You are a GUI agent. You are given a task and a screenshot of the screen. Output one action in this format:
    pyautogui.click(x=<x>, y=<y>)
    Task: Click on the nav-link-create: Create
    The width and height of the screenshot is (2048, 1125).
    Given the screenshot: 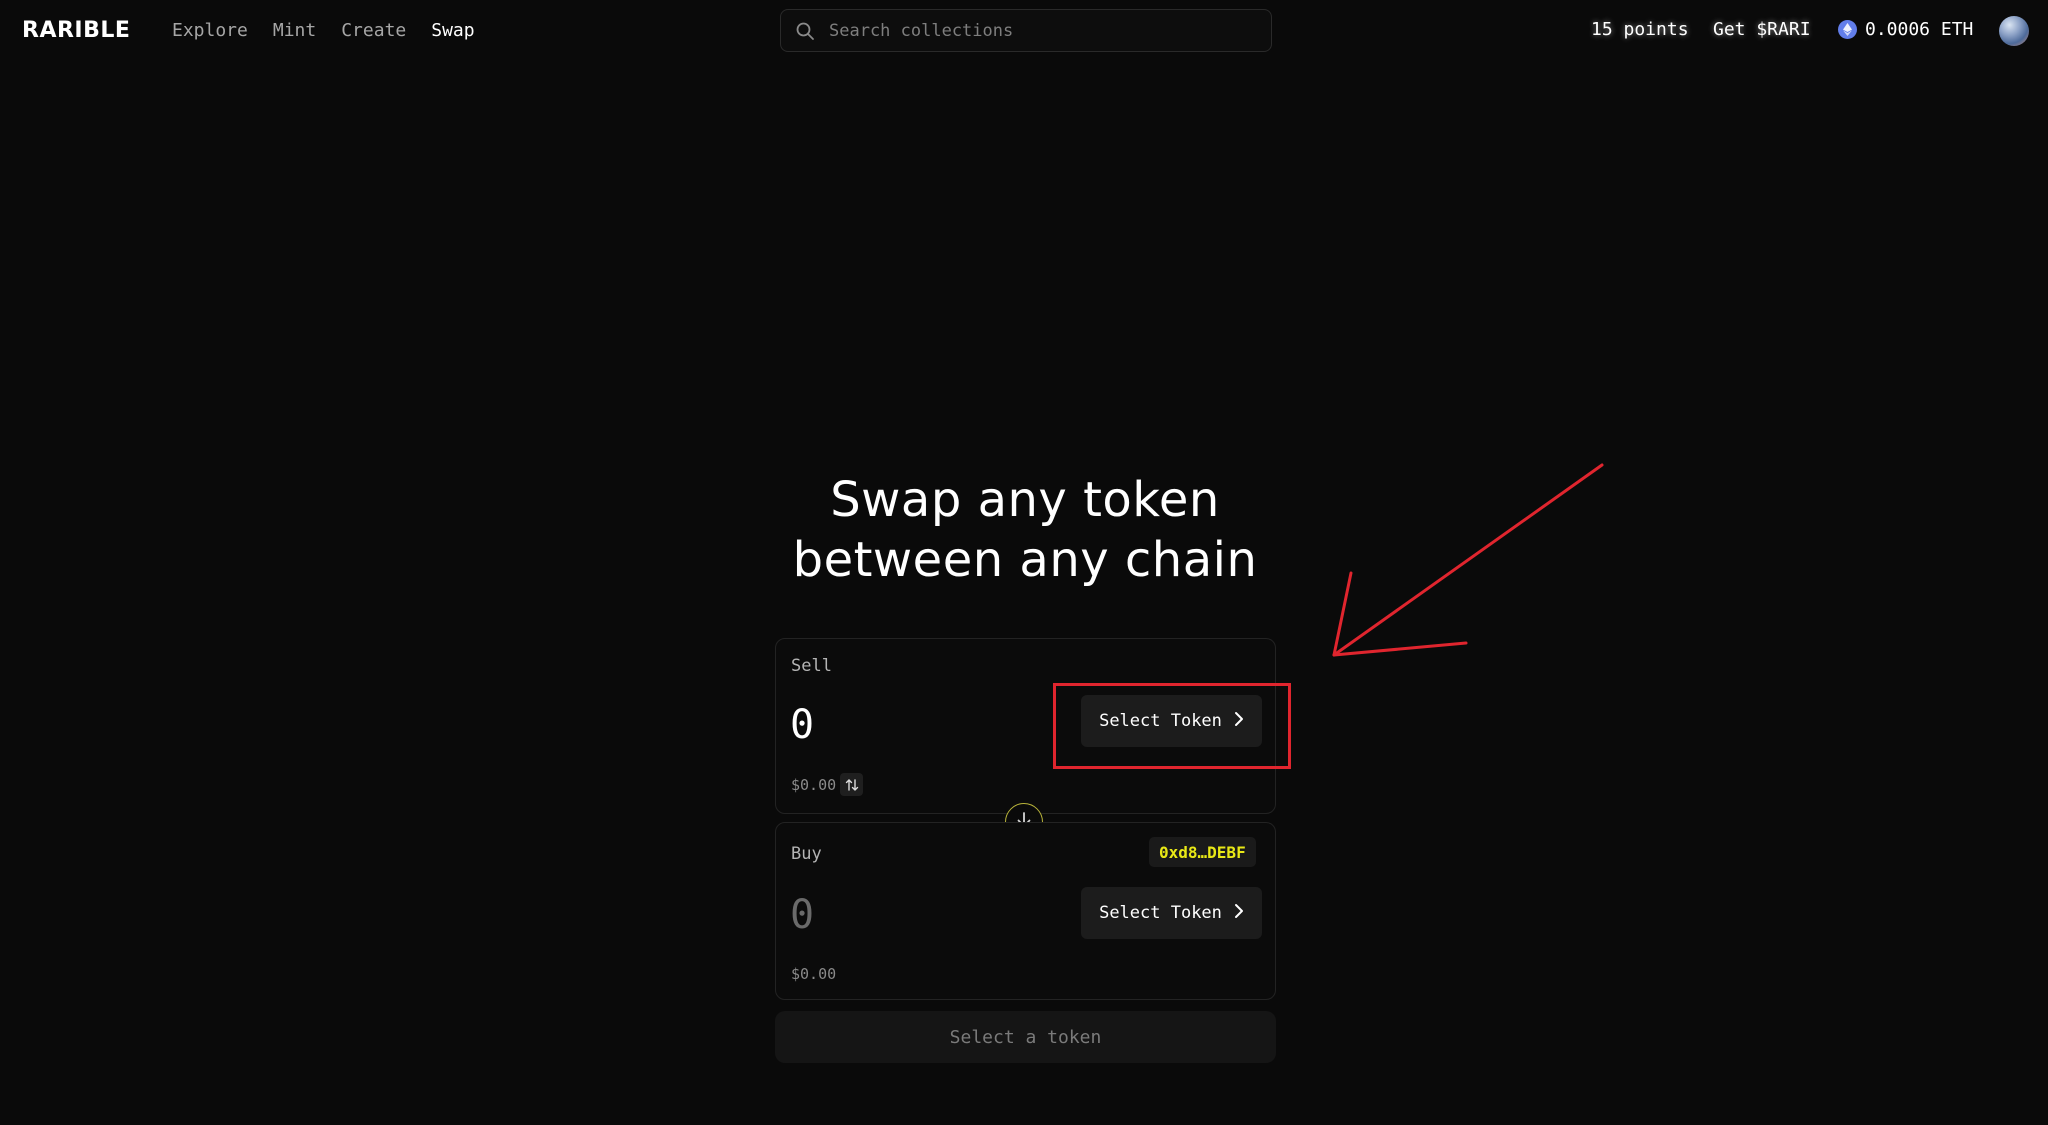 What is the action you would take?
    pyautogui.click(x=373, y=31)
    